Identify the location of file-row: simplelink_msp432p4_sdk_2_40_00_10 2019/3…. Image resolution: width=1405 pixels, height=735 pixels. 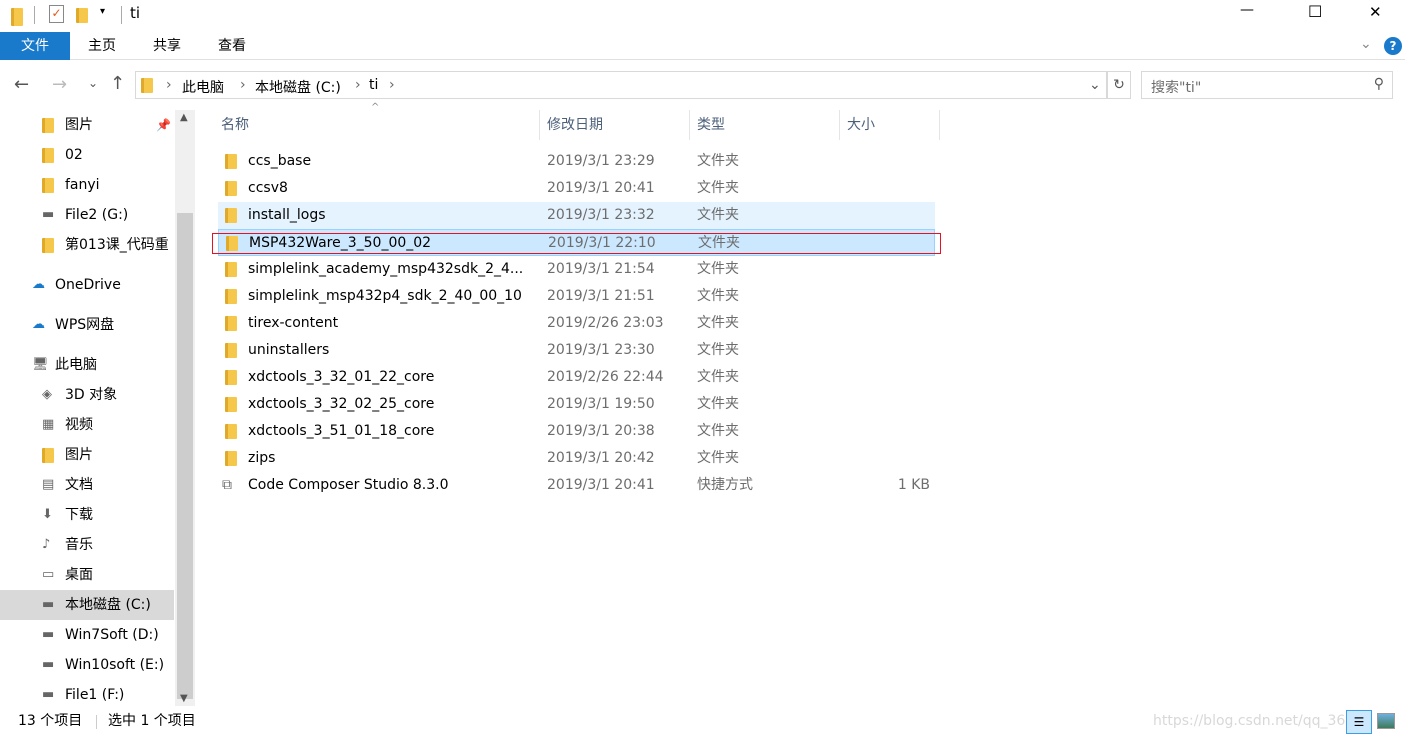
(576, 296).